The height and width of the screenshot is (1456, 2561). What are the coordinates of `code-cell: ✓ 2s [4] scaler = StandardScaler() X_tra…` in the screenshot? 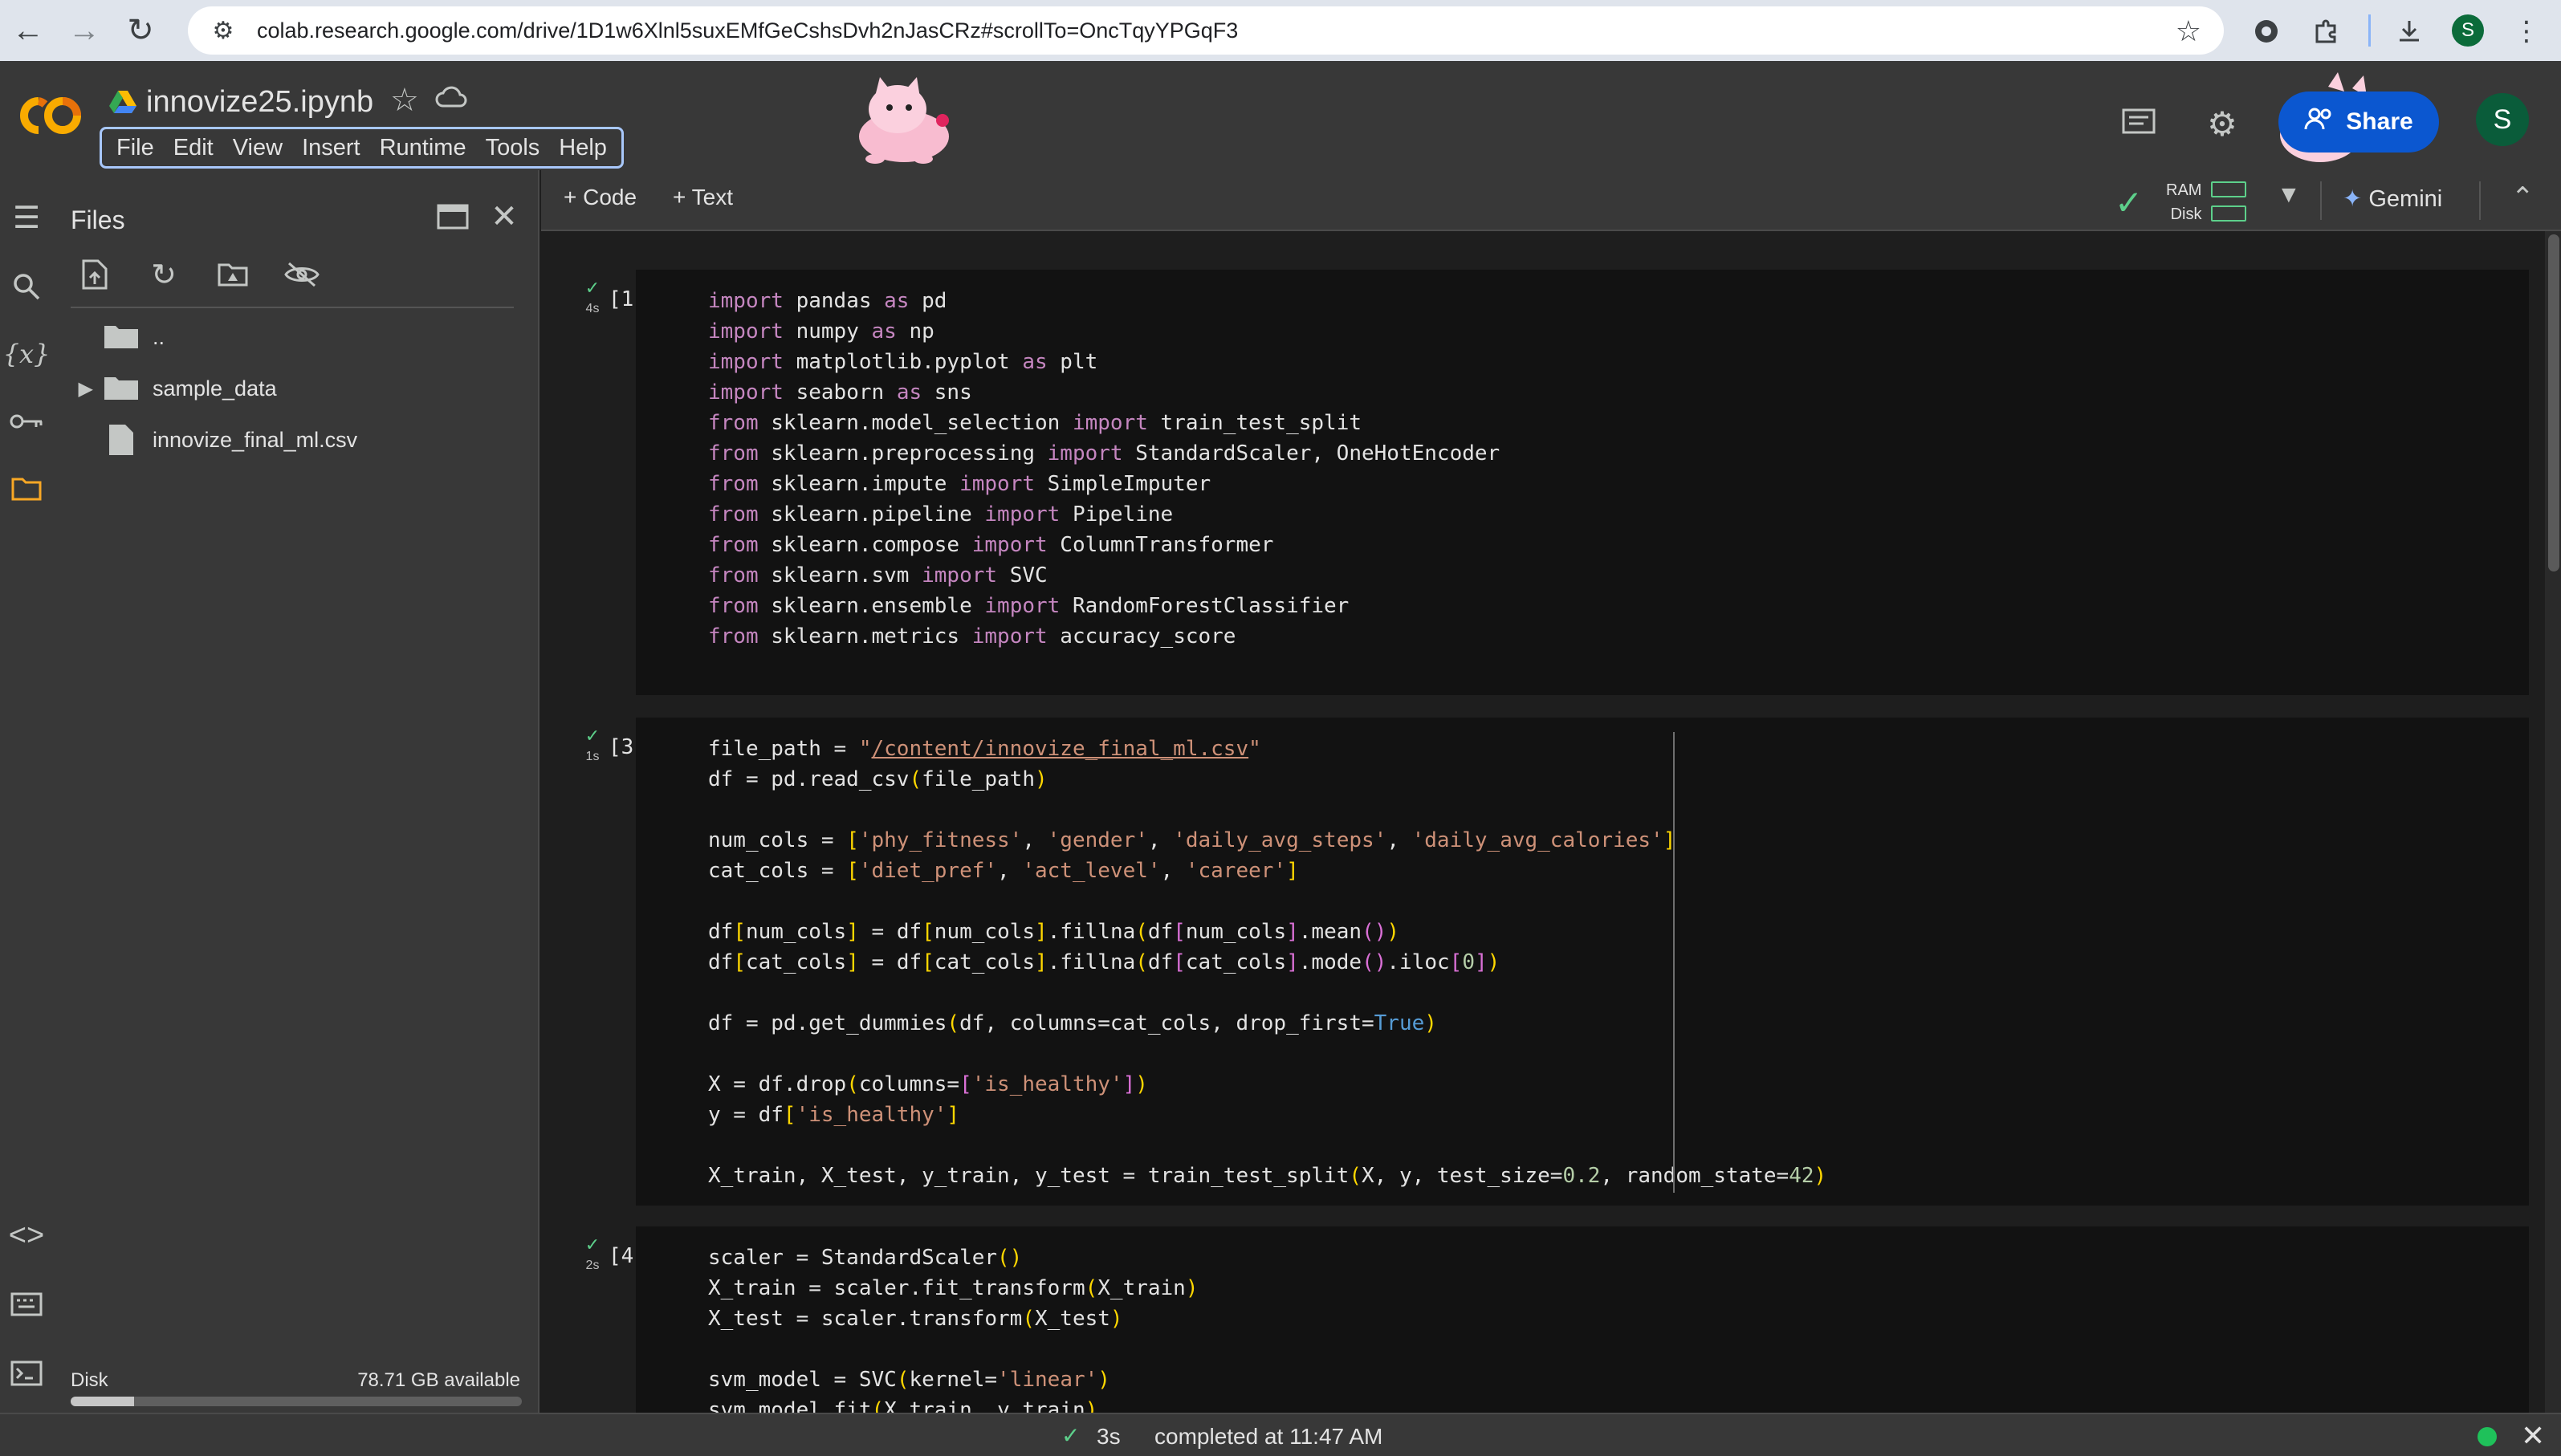 It's located at (1552, 1319).